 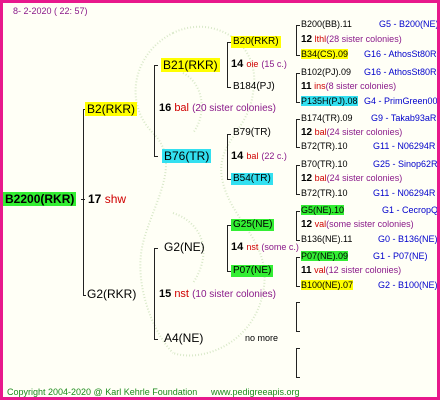 I want to click on queen-a4: A4(NE), so click(x=183, y=338).